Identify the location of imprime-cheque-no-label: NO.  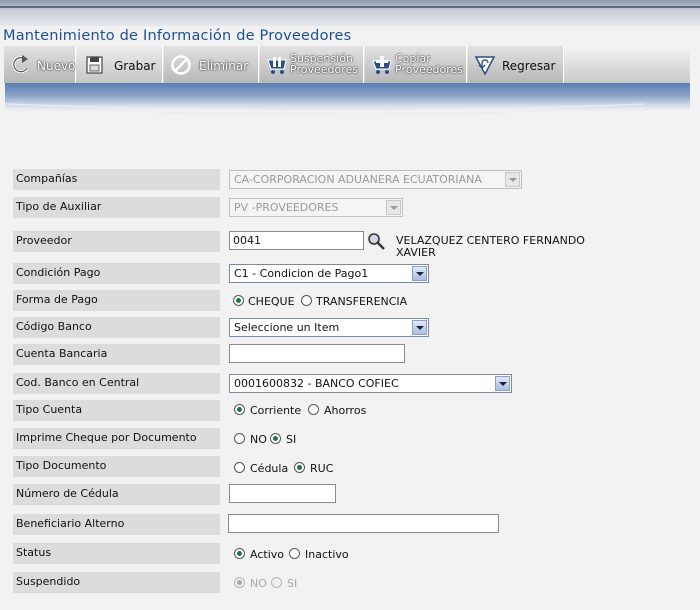
(258, 439).